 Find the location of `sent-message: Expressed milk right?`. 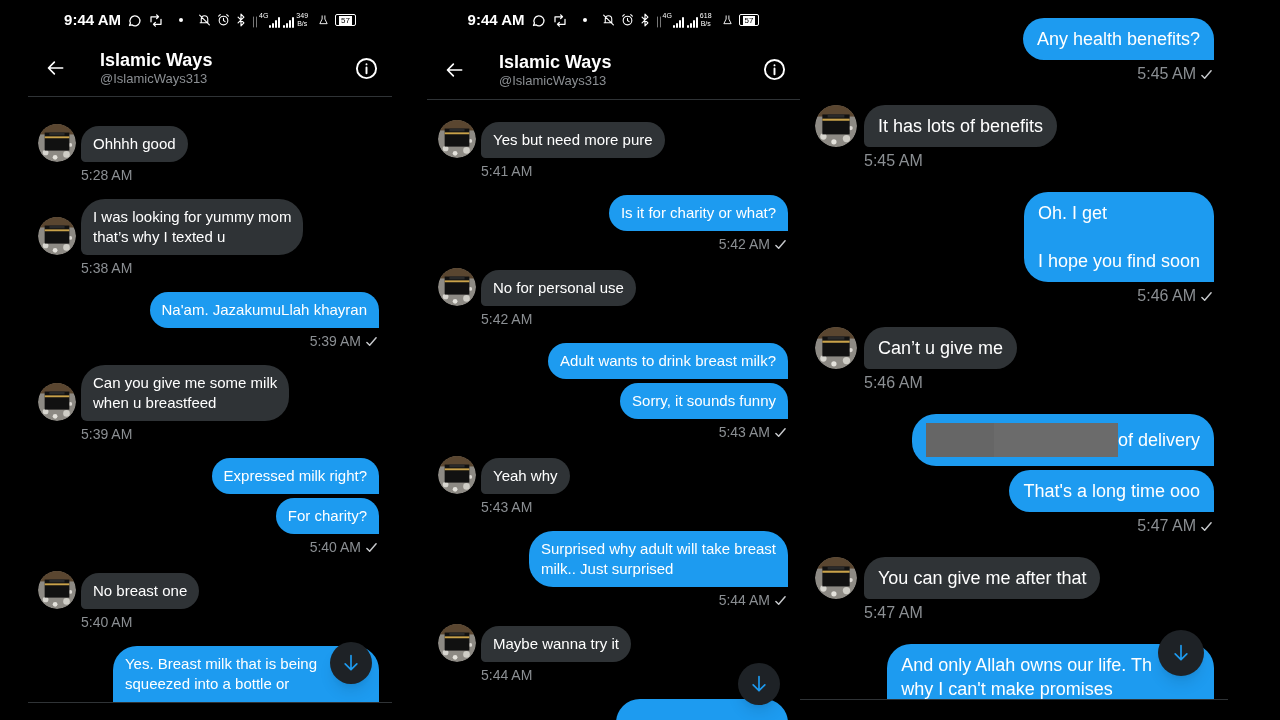

sent-message: Expressed milk right? is located at coordinates (295, 476).